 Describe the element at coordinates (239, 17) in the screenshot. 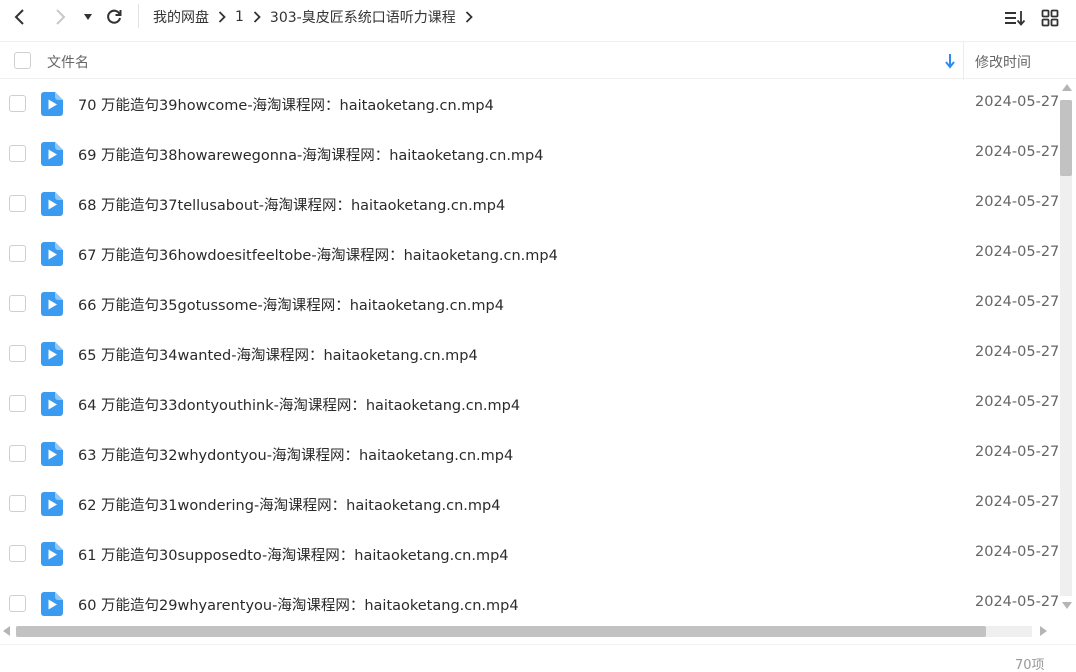

I see `breadcrumb-item-1: 1` at that location.